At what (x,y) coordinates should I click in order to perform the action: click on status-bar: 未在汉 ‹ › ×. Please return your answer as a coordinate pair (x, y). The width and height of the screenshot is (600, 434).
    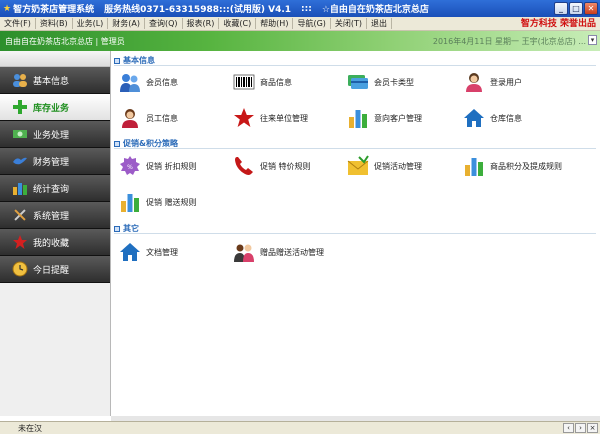
    Looking at the image, I should click on (300, 427).